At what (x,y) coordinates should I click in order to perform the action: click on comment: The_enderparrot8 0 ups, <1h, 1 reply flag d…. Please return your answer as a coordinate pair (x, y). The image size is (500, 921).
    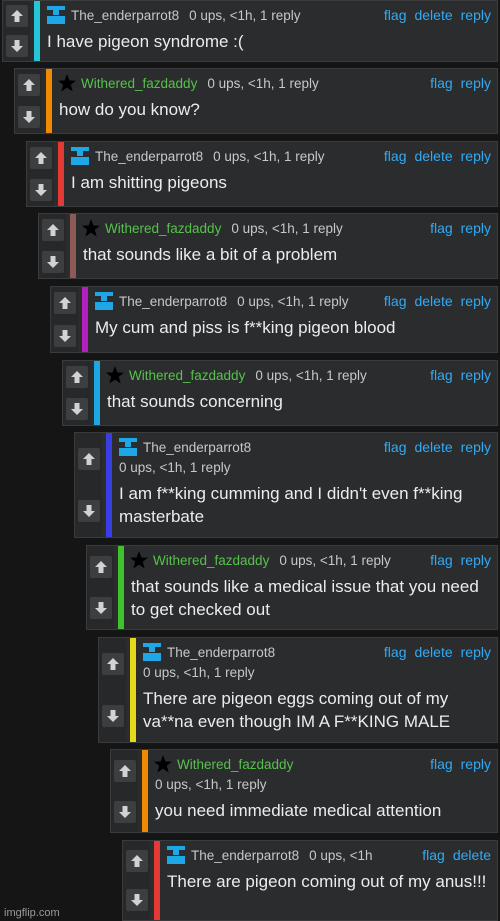
    Looking at the image, I should click on (262, 174).